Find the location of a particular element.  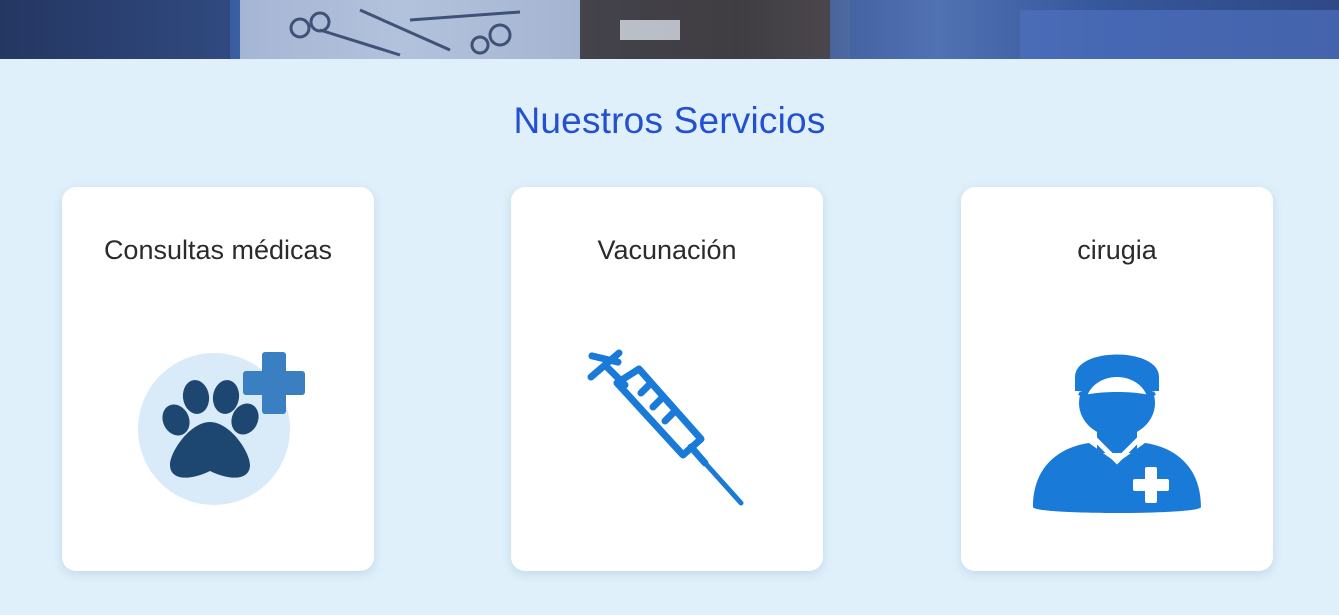

hero-banner-image is located at coordinates (669, 29).